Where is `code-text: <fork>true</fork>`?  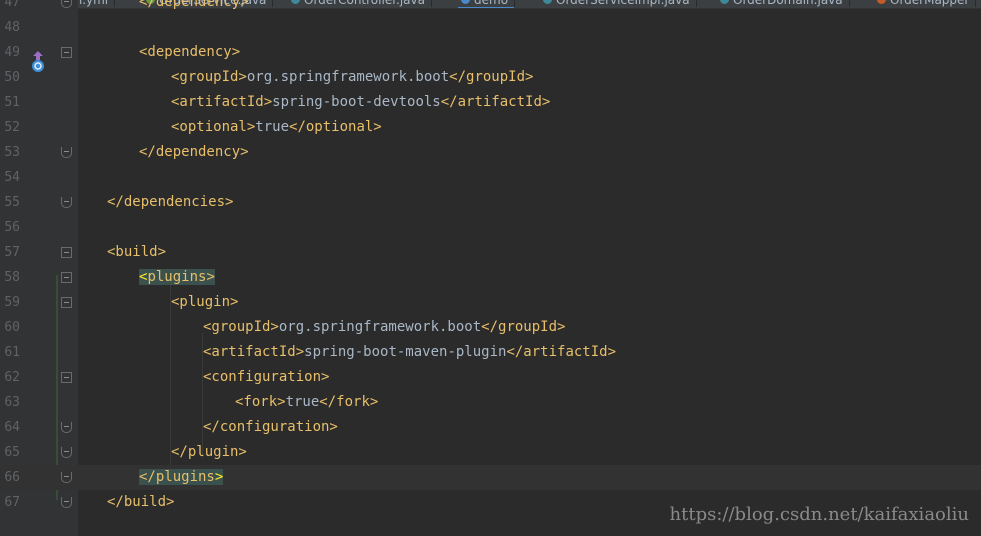 code-text: <fork>true</fork> is located at coordinates (306, 402).